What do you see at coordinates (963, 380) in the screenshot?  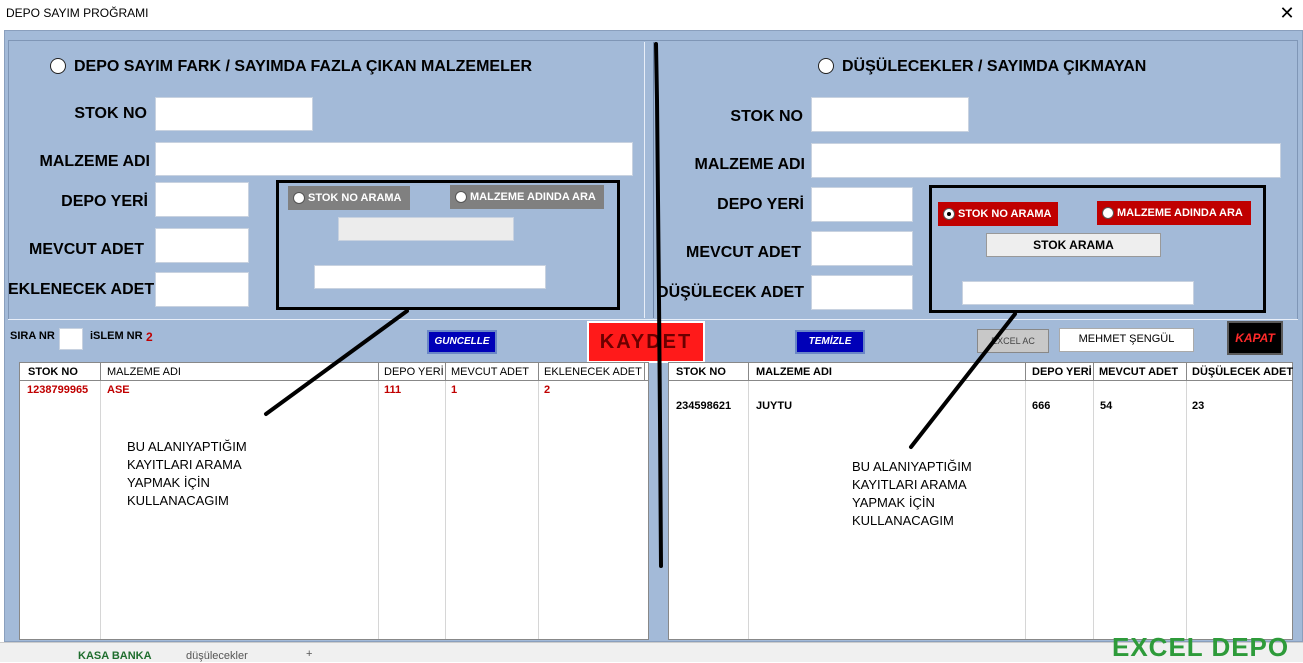 I see `right-arrow-line` at bounding box center [963, 380].